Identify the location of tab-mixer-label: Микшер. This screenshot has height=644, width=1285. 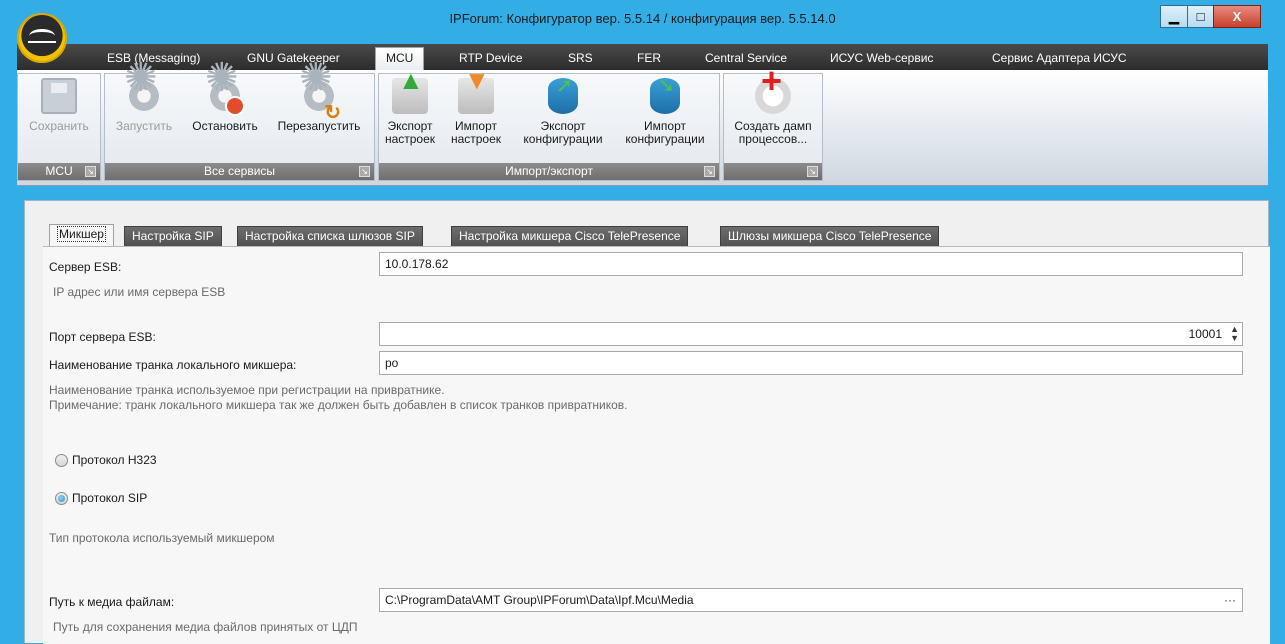
(81, 234).